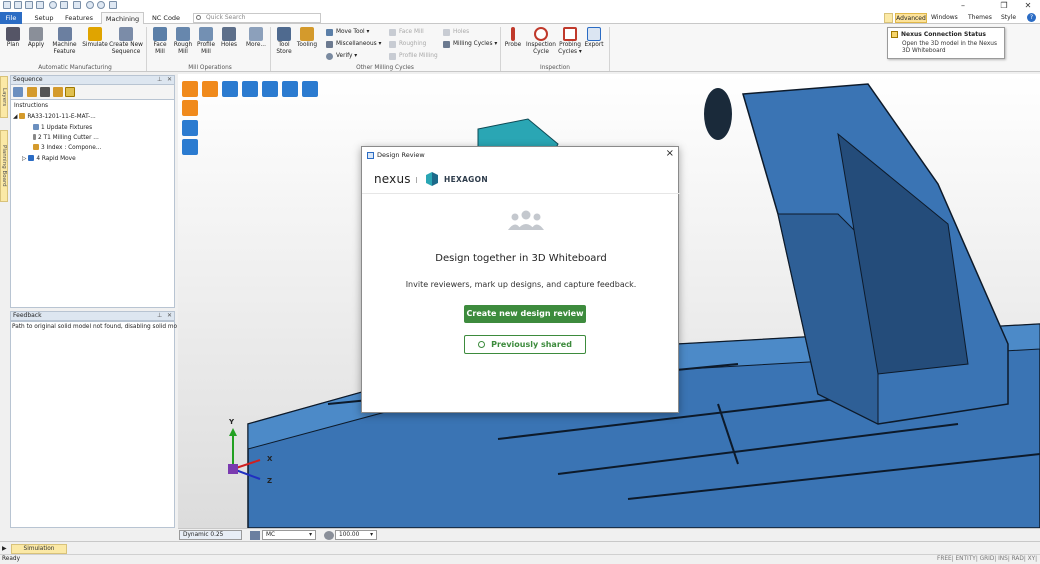  I want to click on view-fixture-icon, so click(230, 89).